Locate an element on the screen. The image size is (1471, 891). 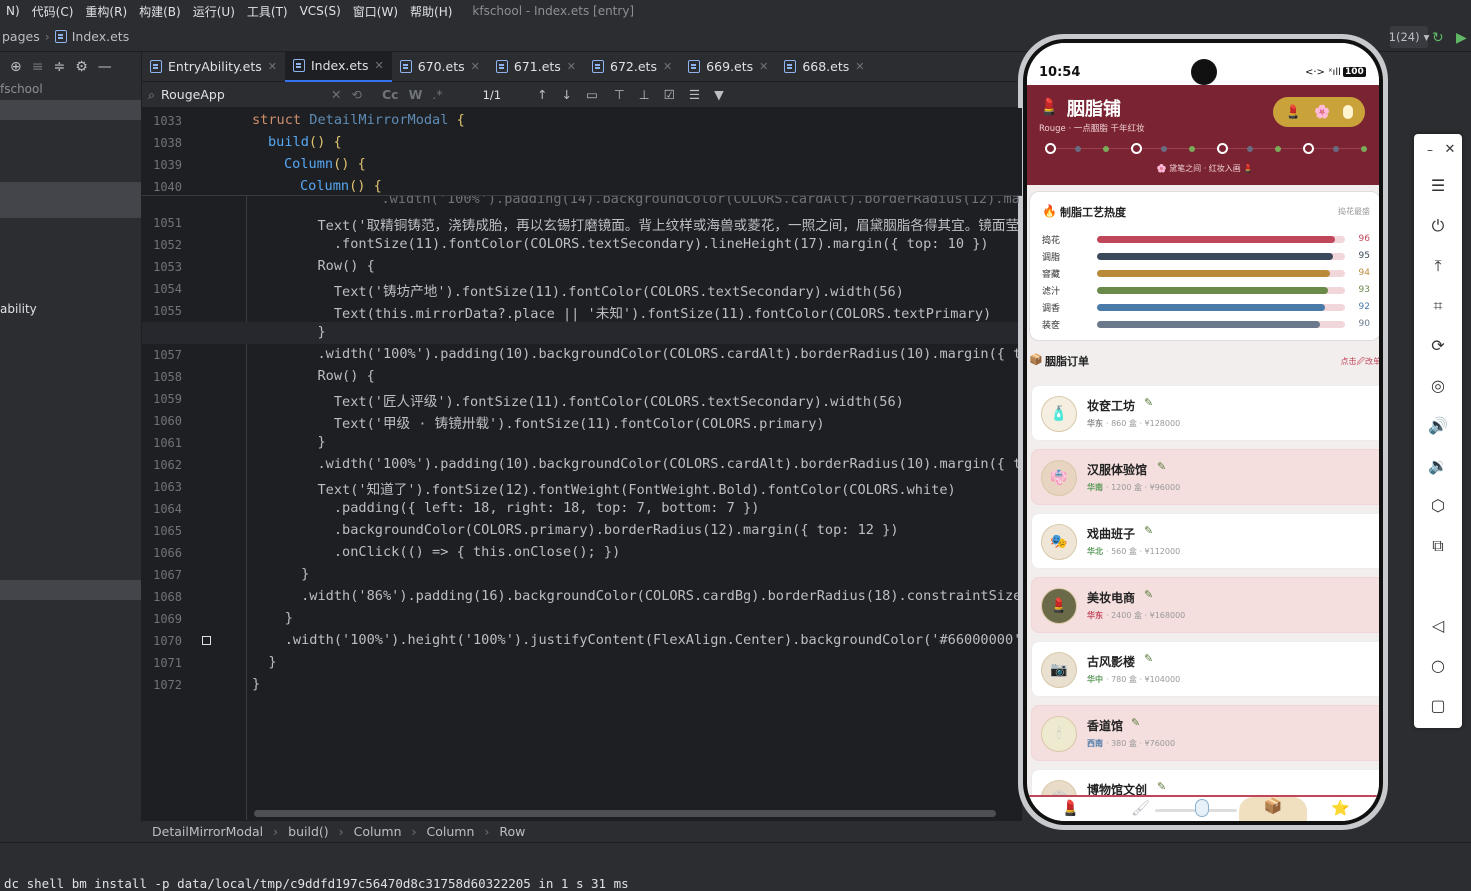
nav-box-active: 📦 is located at coordinates (1273, 809).